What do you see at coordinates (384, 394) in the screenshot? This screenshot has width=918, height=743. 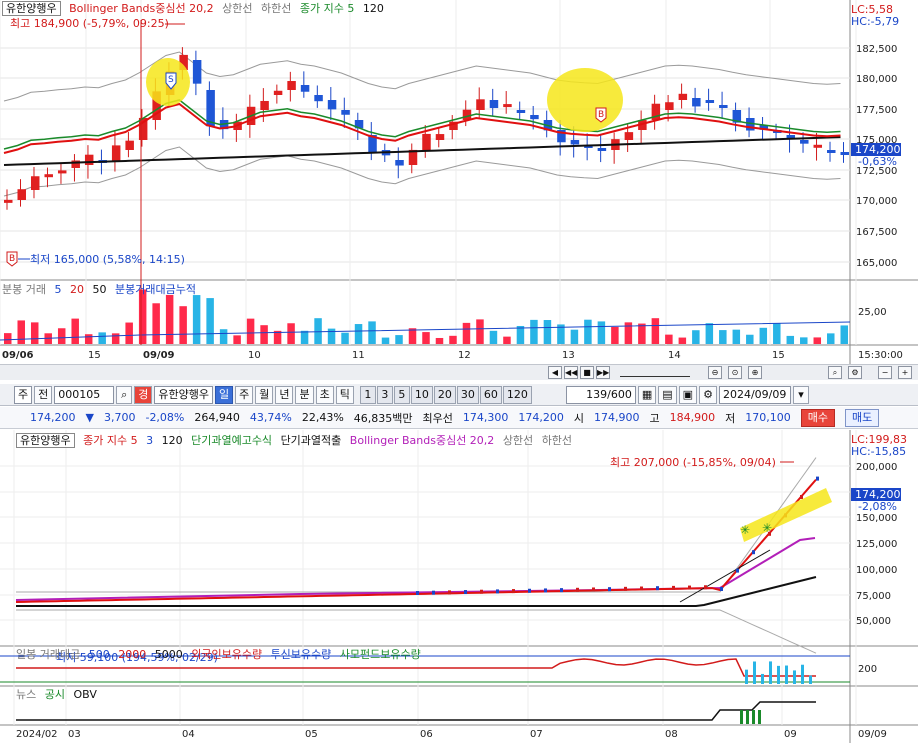 I see `tick-interval-button: 3` at bounding box center [384, 394].